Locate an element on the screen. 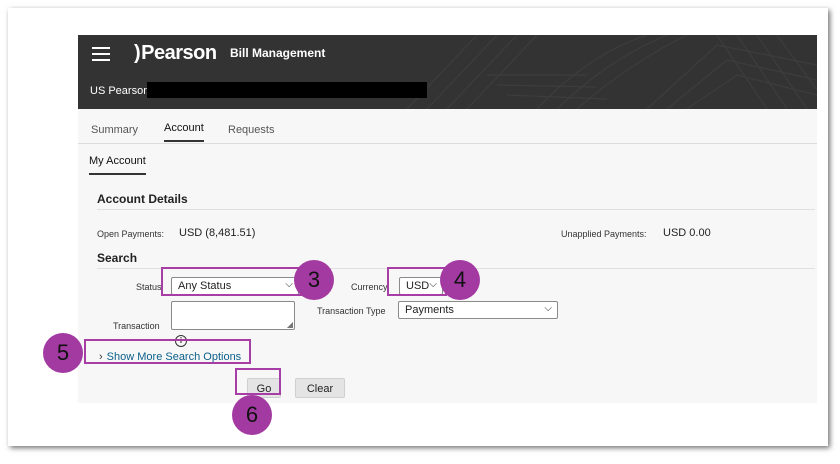 Image resolution: width=840 pixels, height=464 pixels. app-header: ) Pearson Bill Management US Pearson is located at coordinates (447, 72).